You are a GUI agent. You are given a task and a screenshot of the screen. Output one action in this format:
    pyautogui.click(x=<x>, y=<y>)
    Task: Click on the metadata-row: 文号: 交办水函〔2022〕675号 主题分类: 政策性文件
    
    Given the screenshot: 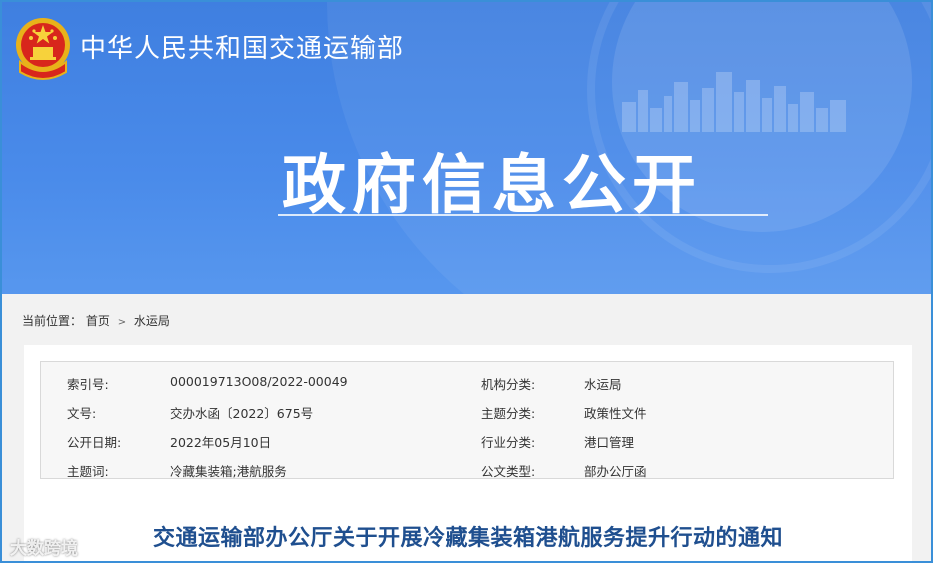 What is the action you would take?
    pyautogui.click(x=467, y=409)
    